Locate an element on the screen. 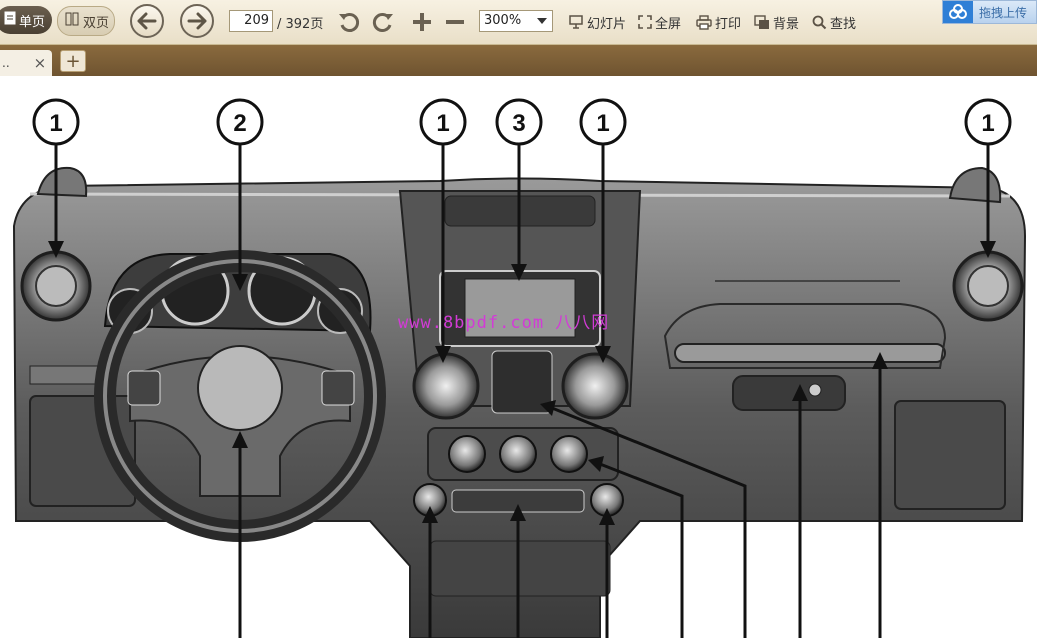  print-button: 打印 is located at coordinates (718, 22).